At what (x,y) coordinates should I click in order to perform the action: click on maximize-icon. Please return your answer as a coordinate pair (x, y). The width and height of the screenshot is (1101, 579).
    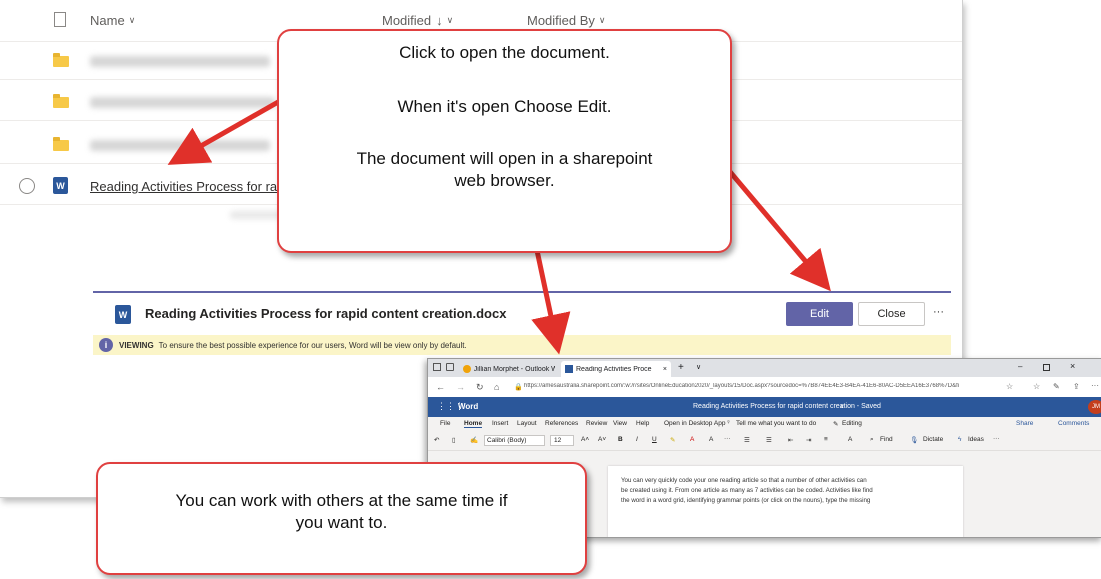
    Looking at the image, I should click on (1046, 367).